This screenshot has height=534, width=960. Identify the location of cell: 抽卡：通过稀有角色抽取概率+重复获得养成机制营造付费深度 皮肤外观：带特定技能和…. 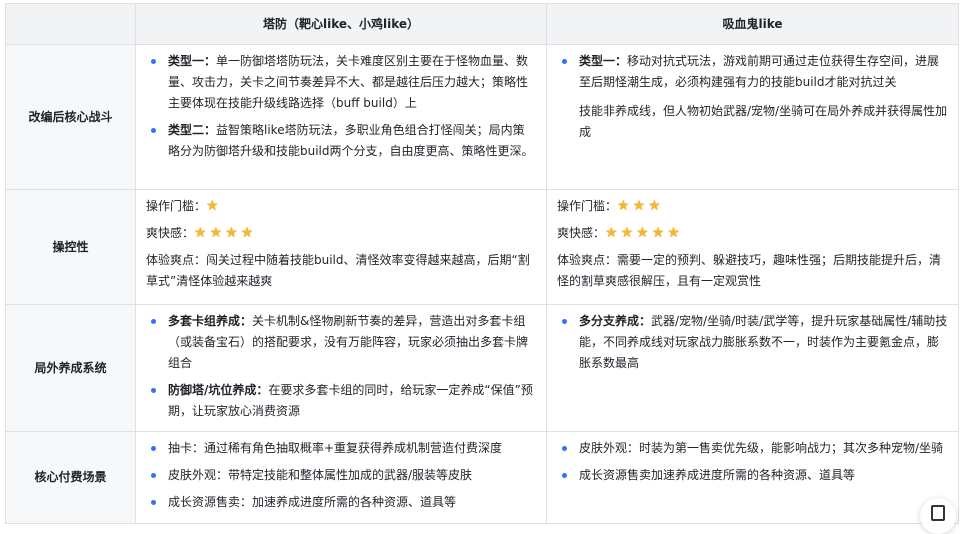
(341, 477).